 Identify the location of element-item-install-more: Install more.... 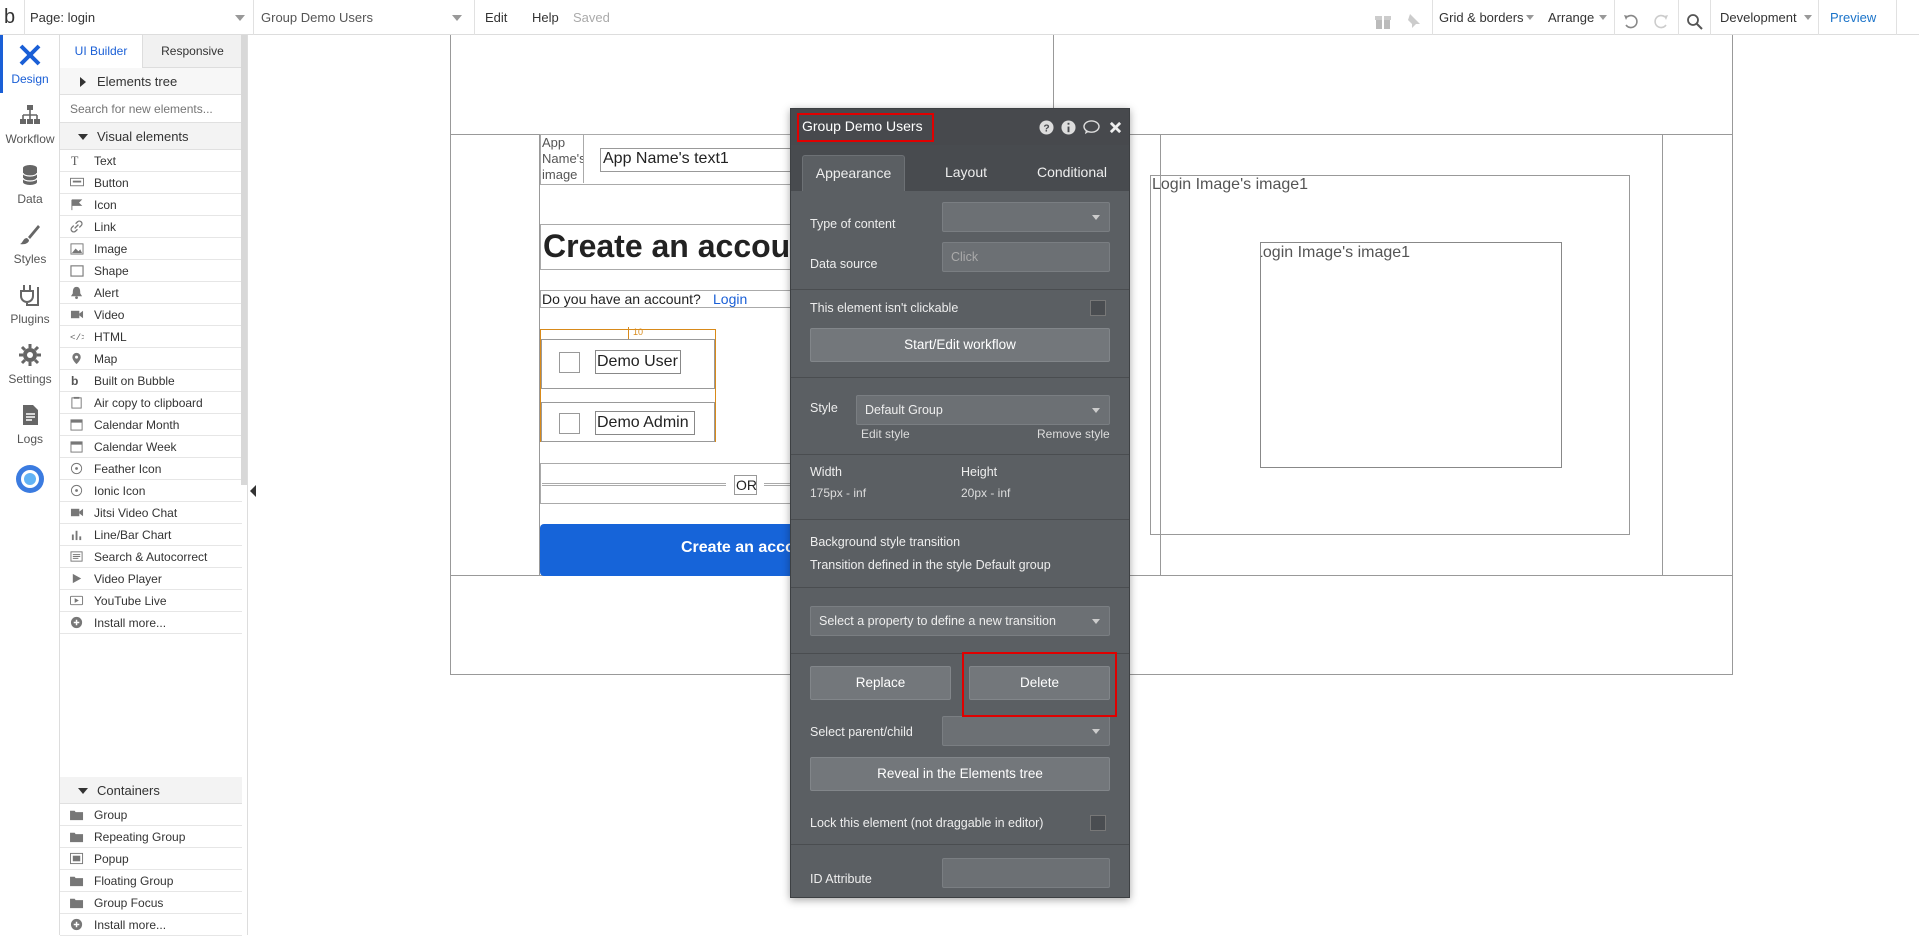
(151, 623).